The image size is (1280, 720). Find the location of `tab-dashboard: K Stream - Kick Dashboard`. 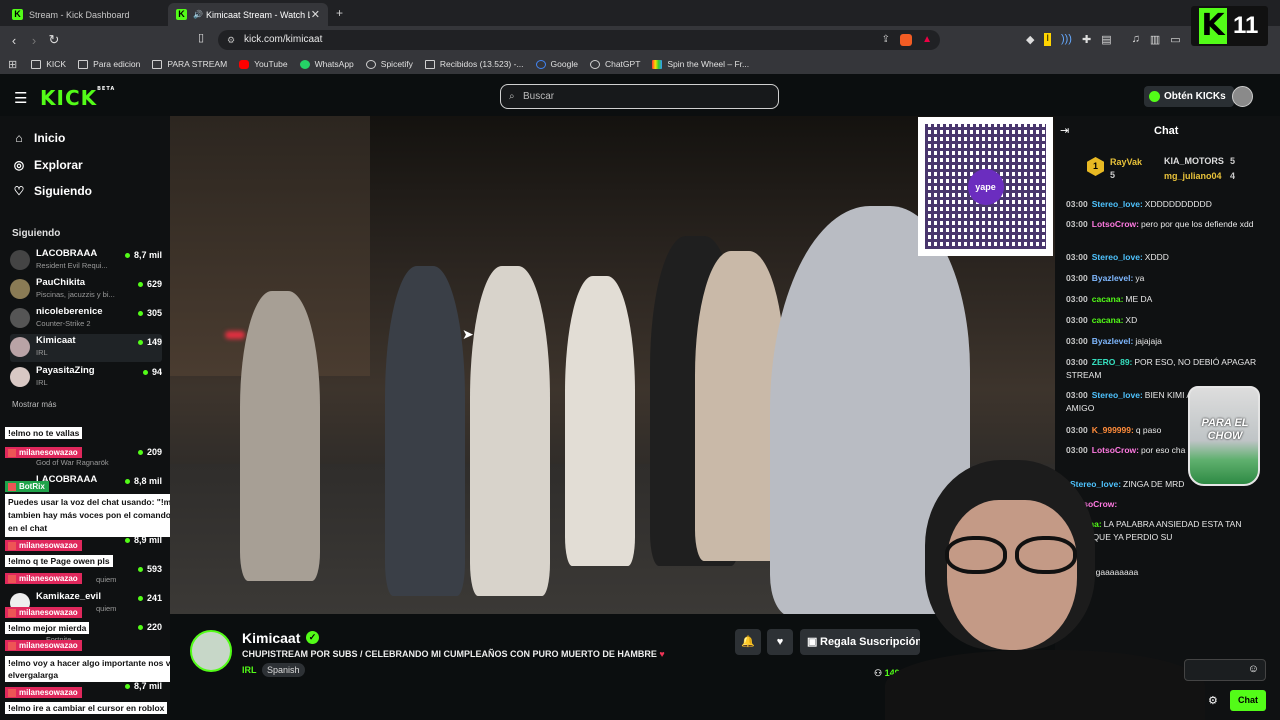

tab-dashboard: K Stream - Kick Dashboard is located at coordinates (85, 14).